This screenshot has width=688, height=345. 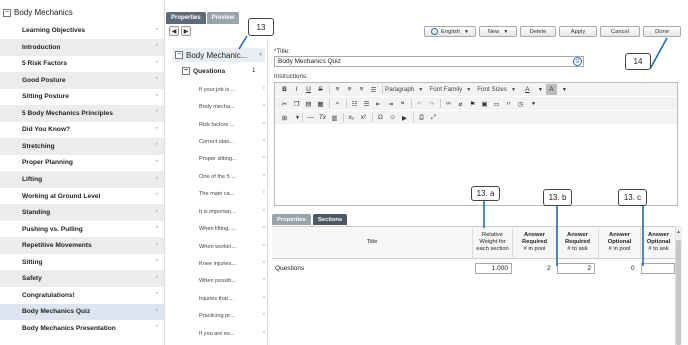 What do you see at coordinates (485, 193) in the screenshot?
I see `callout-13a: 13. a` at bounding box center [485, 193].